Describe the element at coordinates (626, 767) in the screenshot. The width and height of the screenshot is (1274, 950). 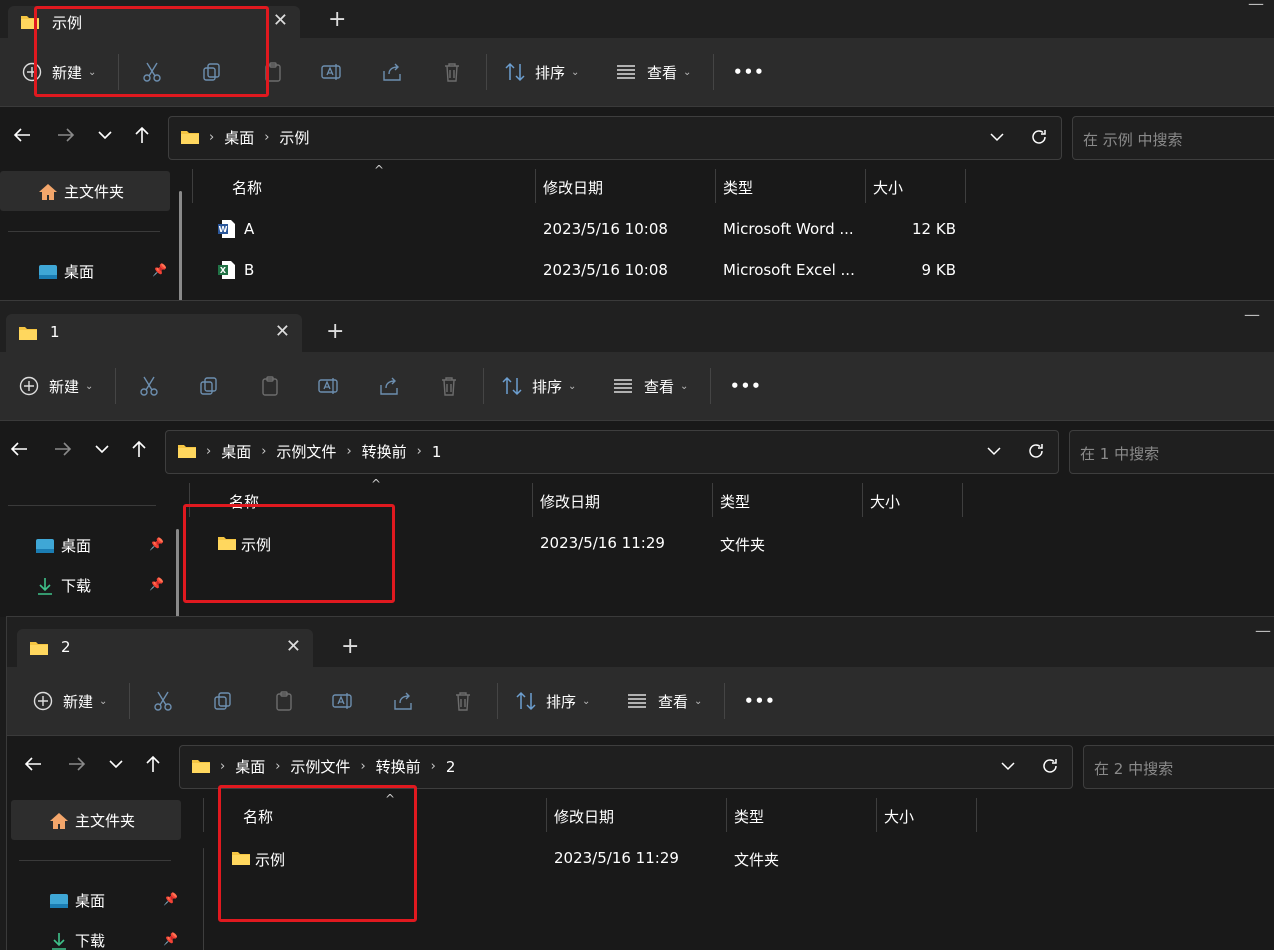
I see `address-bar: › 桌面 › 示例文件 › 转换前 › 2` at that location.